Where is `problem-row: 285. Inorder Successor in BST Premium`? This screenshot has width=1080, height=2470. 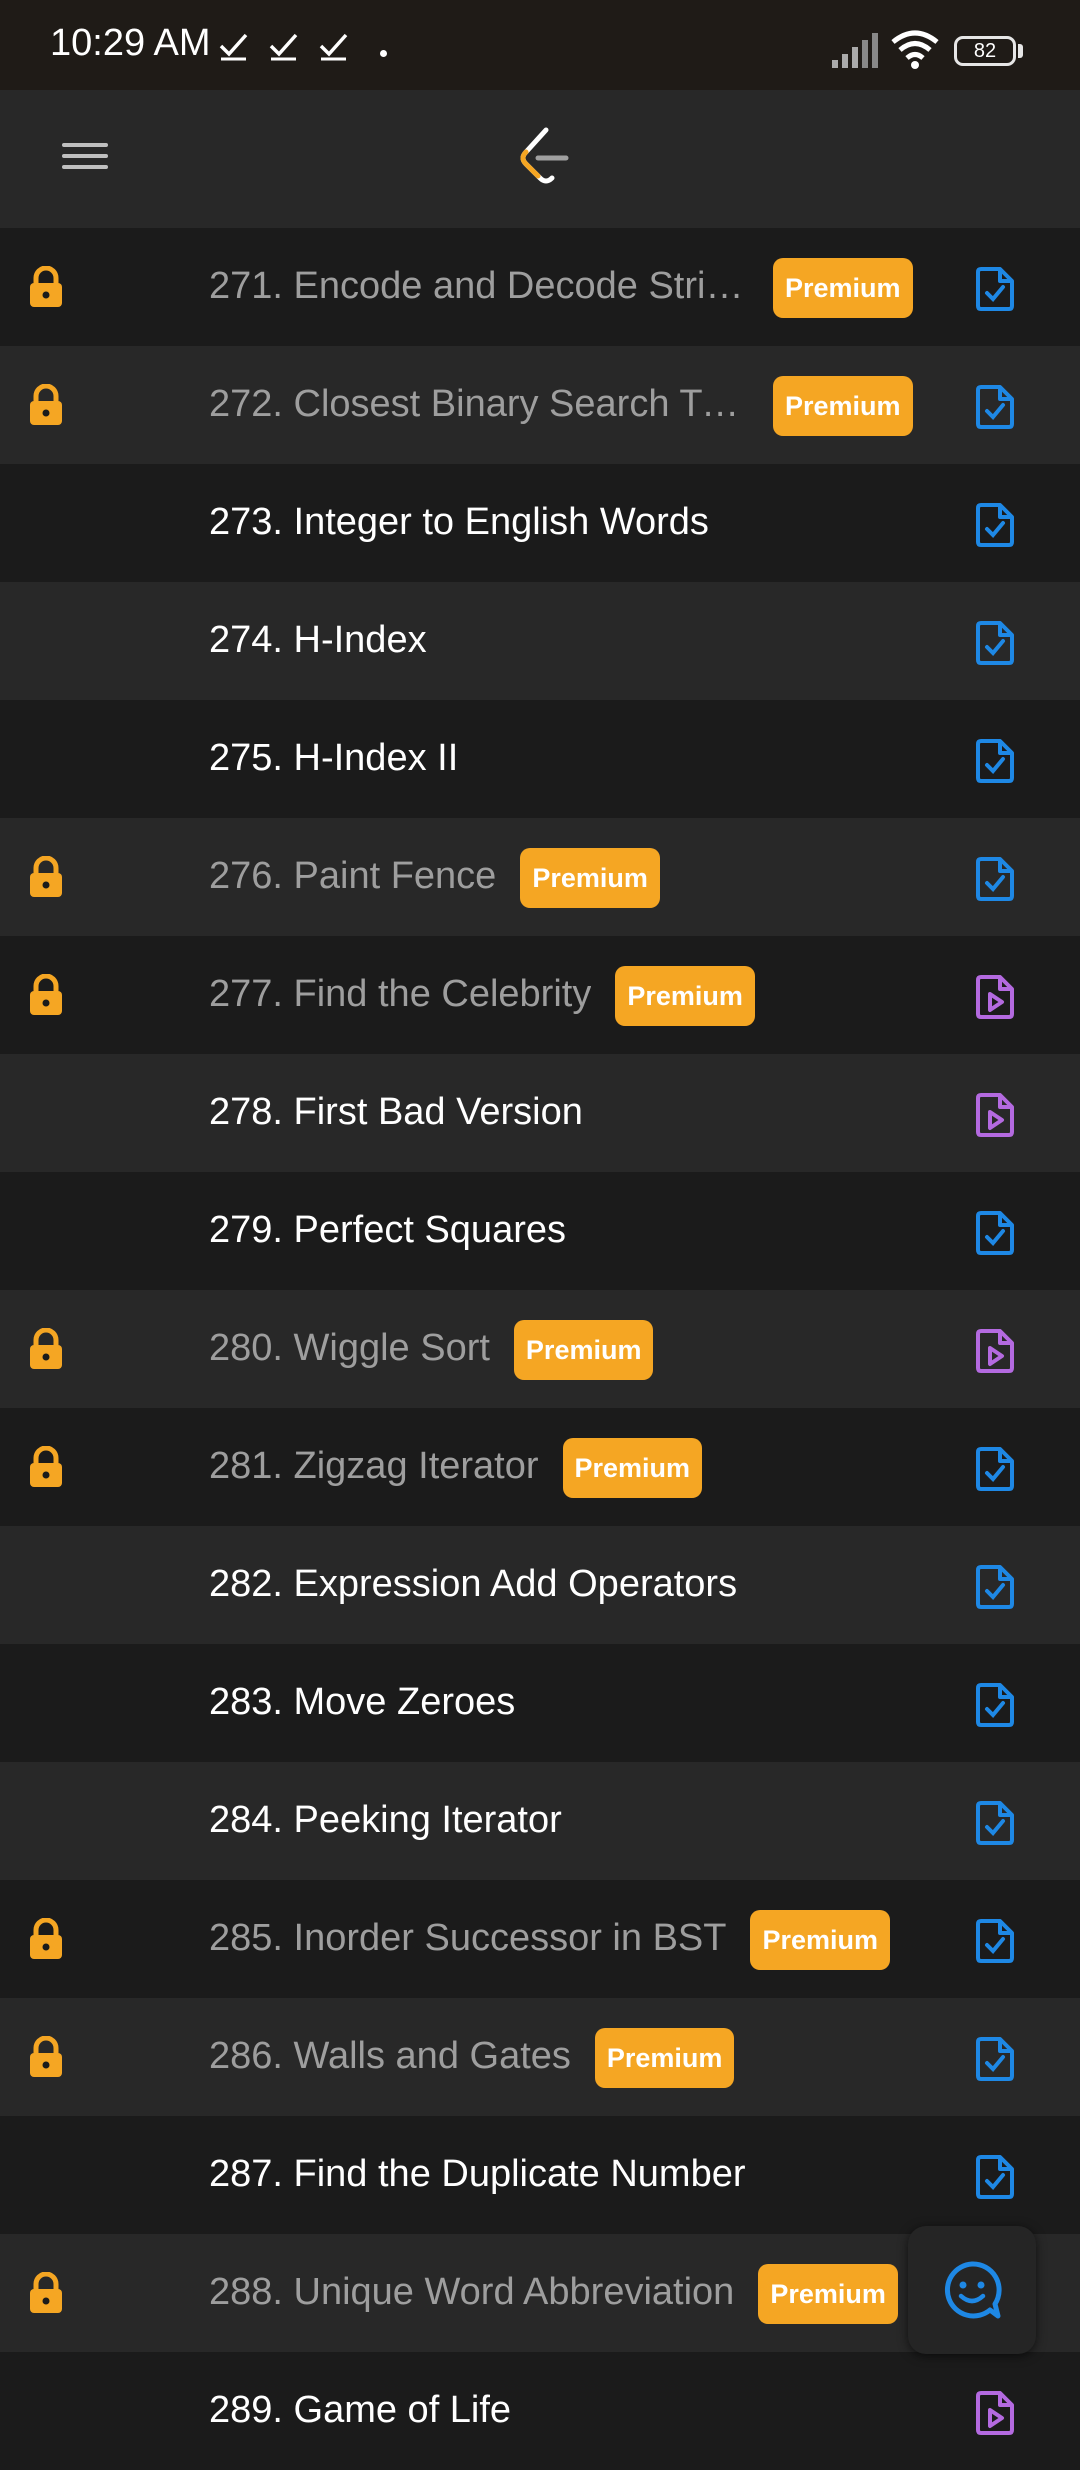 problem-row: 285. Inorder Successor in BST Premium is located at coordinates (540, 1939).